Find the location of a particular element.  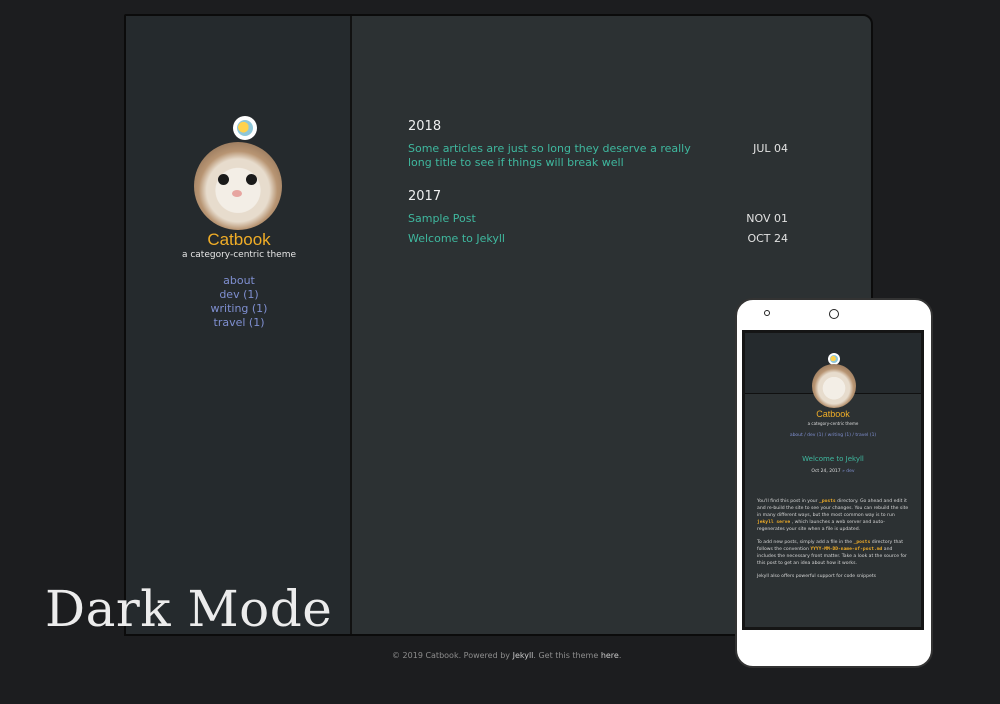

phone-site-title: Catbook is located at coordinates (833, 414).